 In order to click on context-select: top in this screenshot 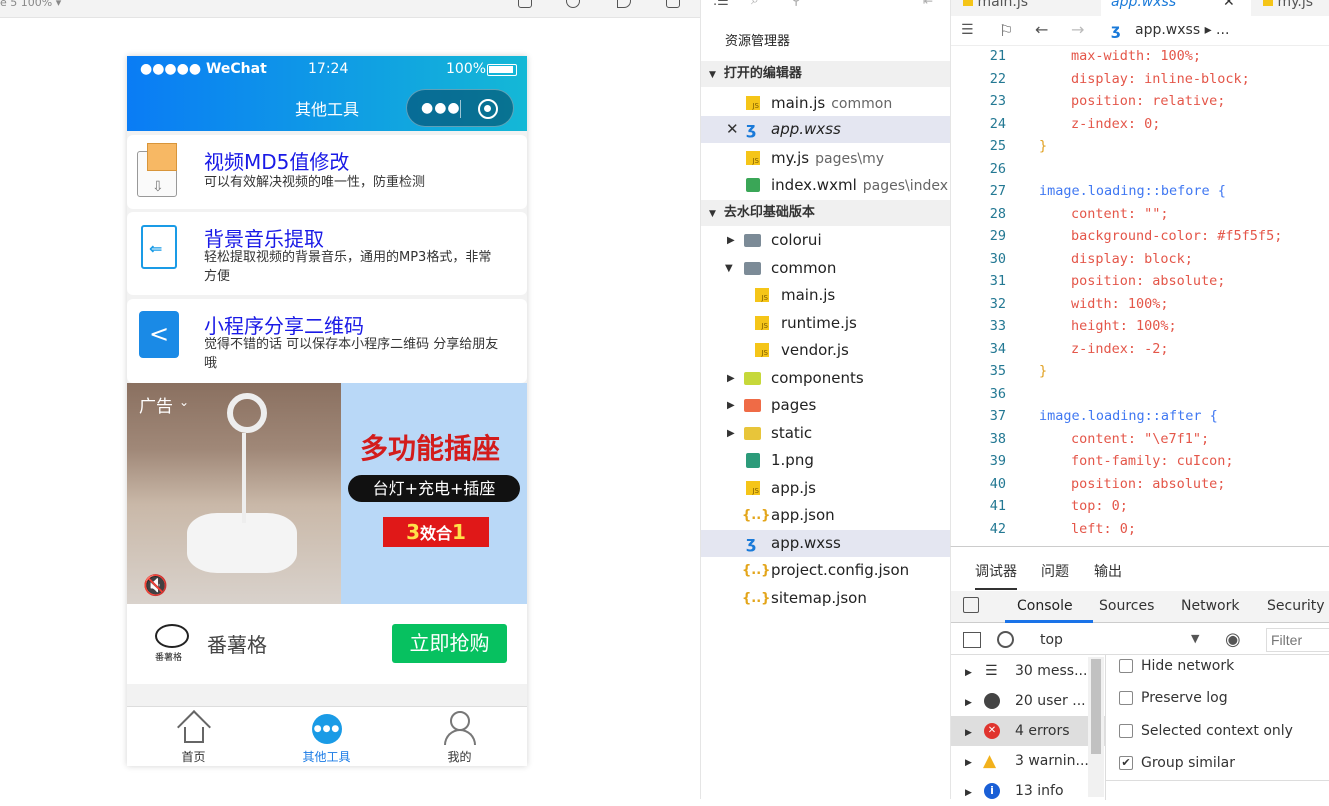, I will do `click(1051, 640)`.